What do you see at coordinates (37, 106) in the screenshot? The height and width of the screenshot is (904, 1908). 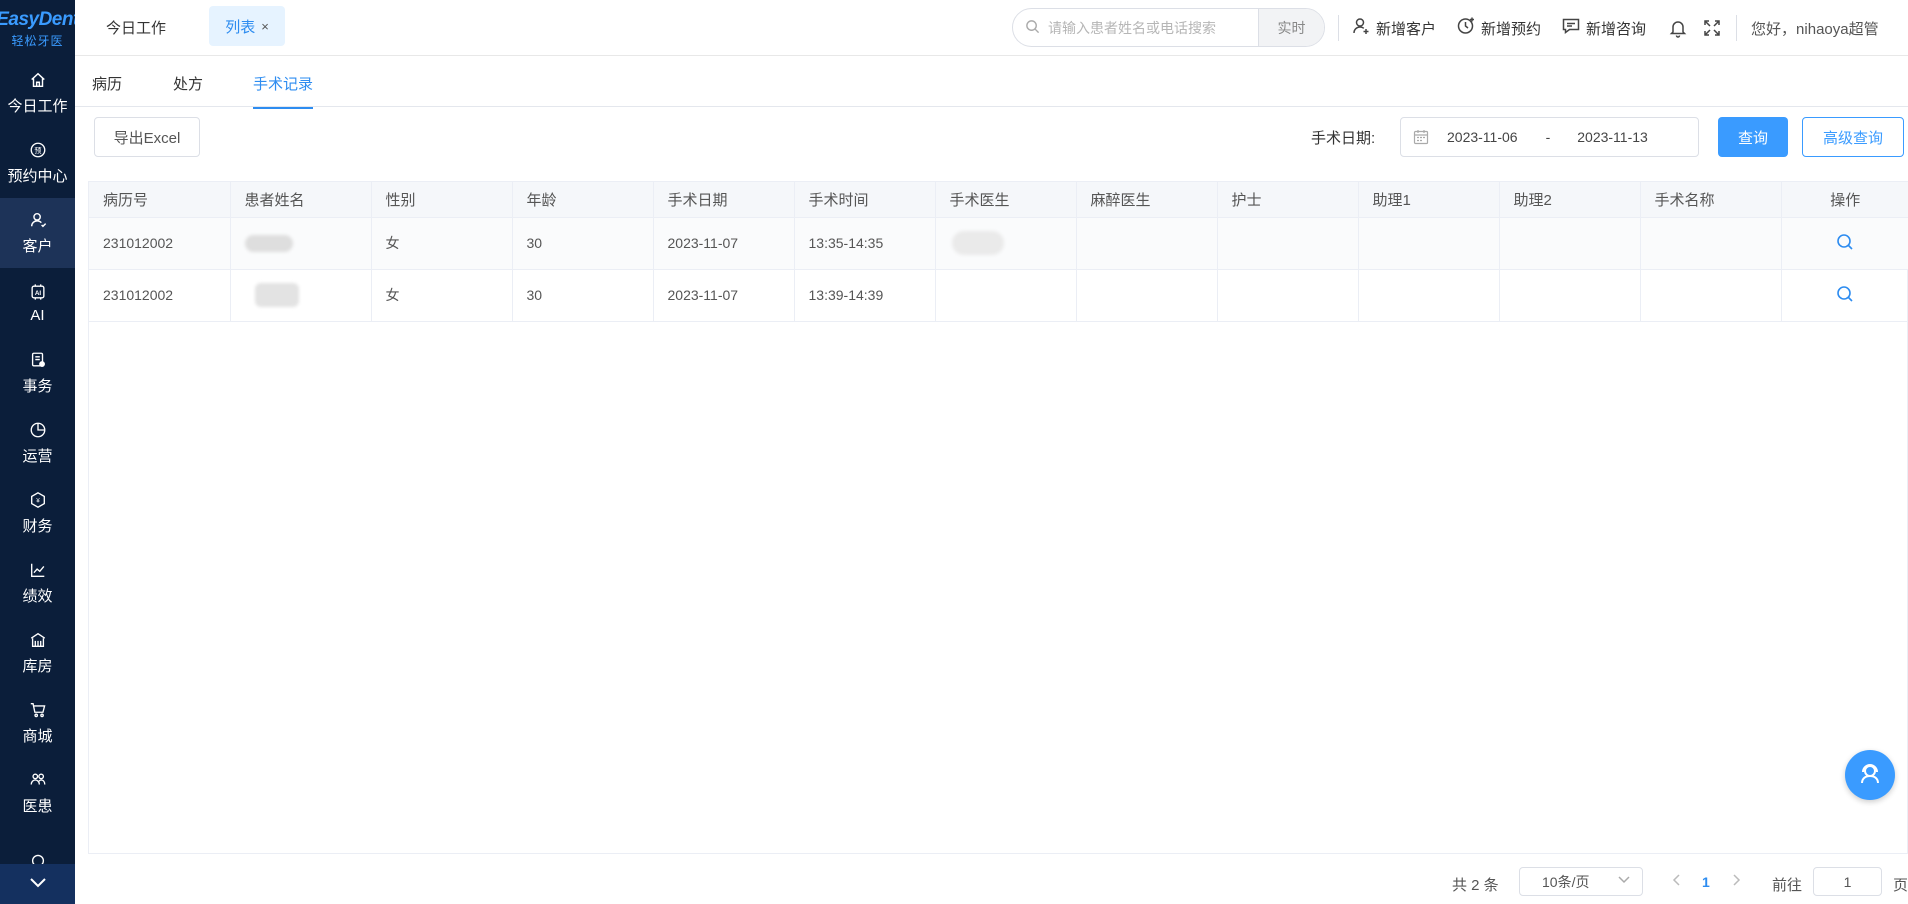 I see `sidebar-item-label: 今日工作` at bounding box center [37, 106].